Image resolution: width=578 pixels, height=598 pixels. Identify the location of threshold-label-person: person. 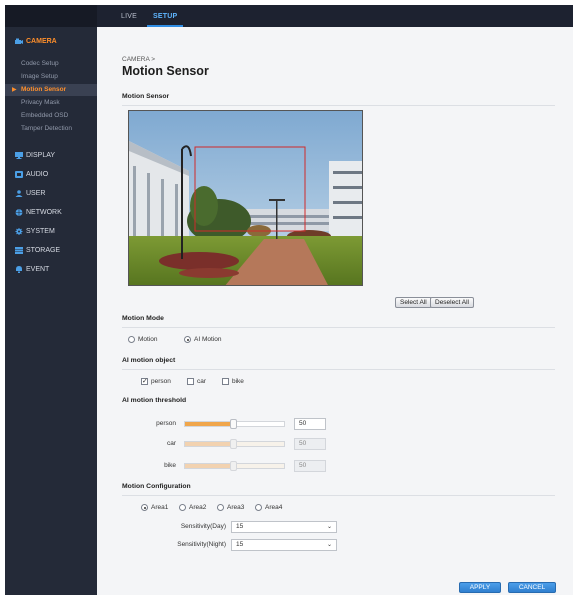
(166, 423).